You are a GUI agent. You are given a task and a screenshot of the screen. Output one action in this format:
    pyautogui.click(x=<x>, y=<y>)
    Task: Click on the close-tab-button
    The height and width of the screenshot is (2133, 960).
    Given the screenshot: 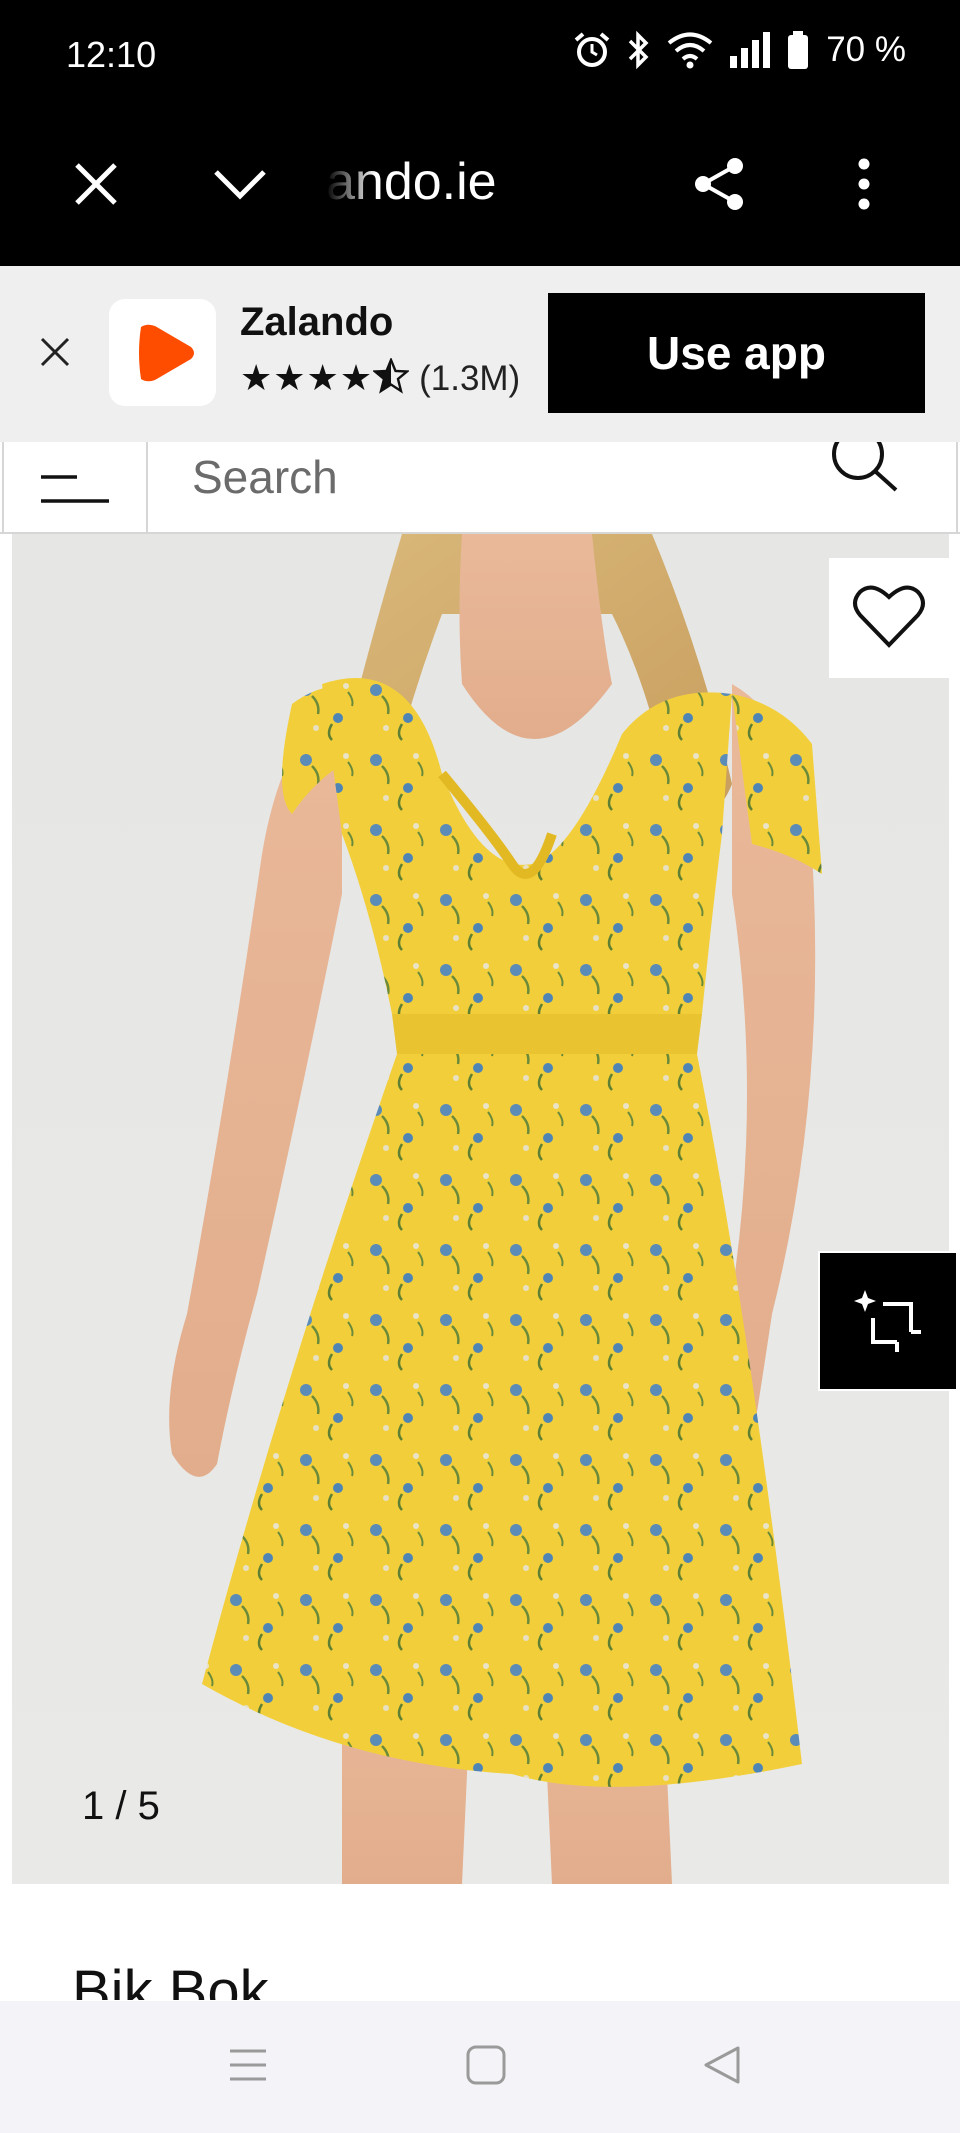 What is the action you would take?
    pyautogui.click(x=96, y=186)
    